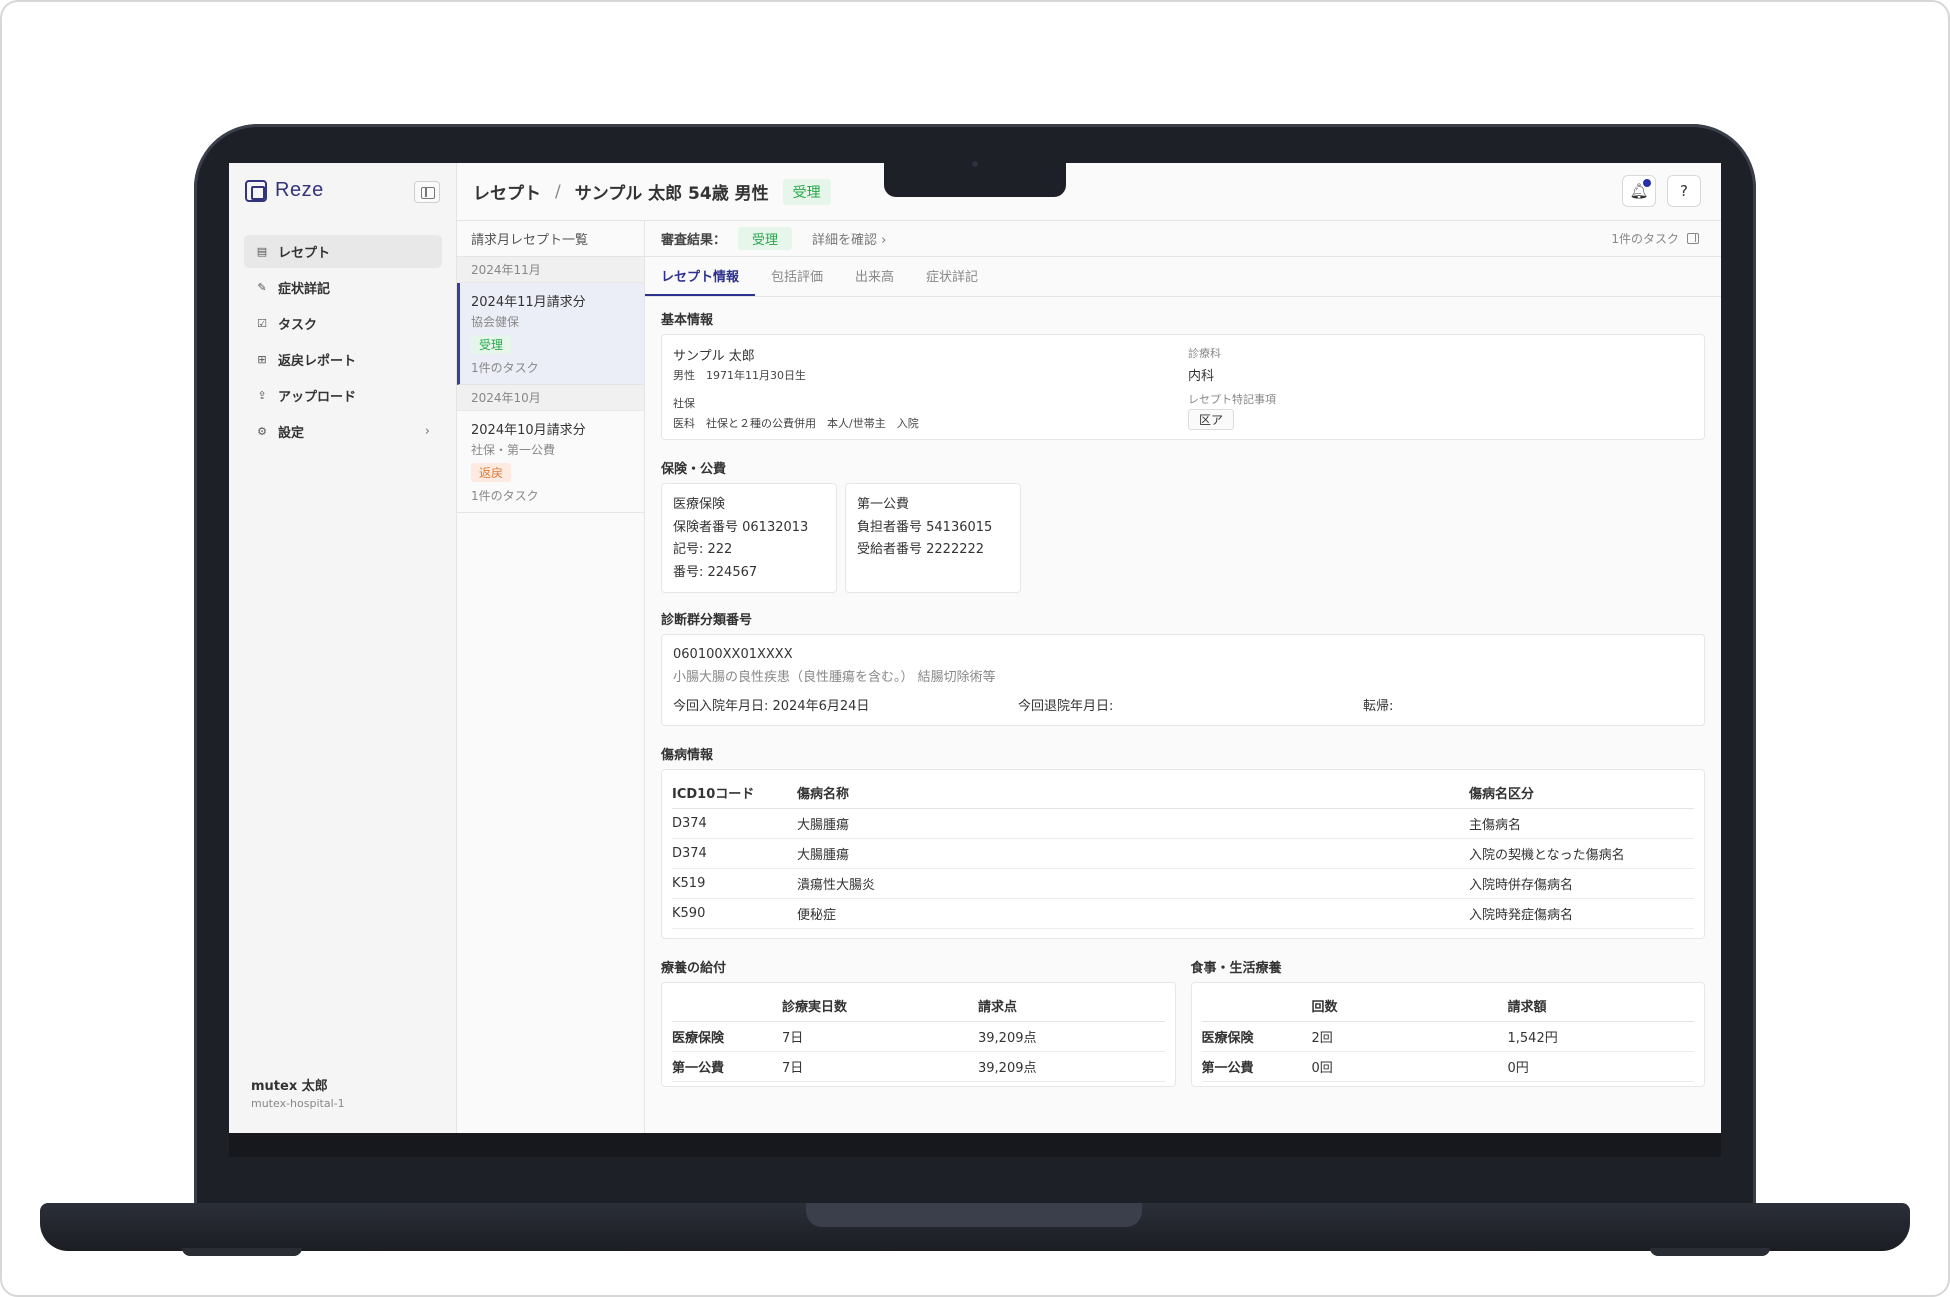  Describe the element at coordinates (317, 397) in the screenshot. I see `sidebar-item-label: アップロード` at that location.